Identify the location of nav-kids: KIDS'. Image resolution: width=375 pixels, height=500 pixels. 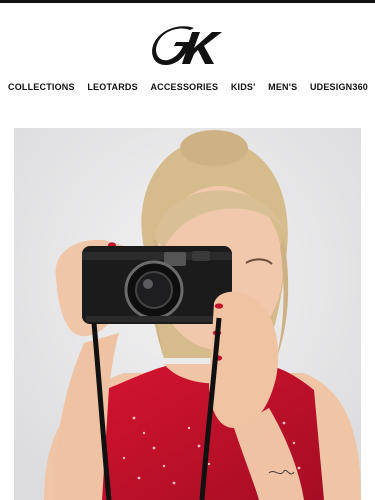
(243, 87).